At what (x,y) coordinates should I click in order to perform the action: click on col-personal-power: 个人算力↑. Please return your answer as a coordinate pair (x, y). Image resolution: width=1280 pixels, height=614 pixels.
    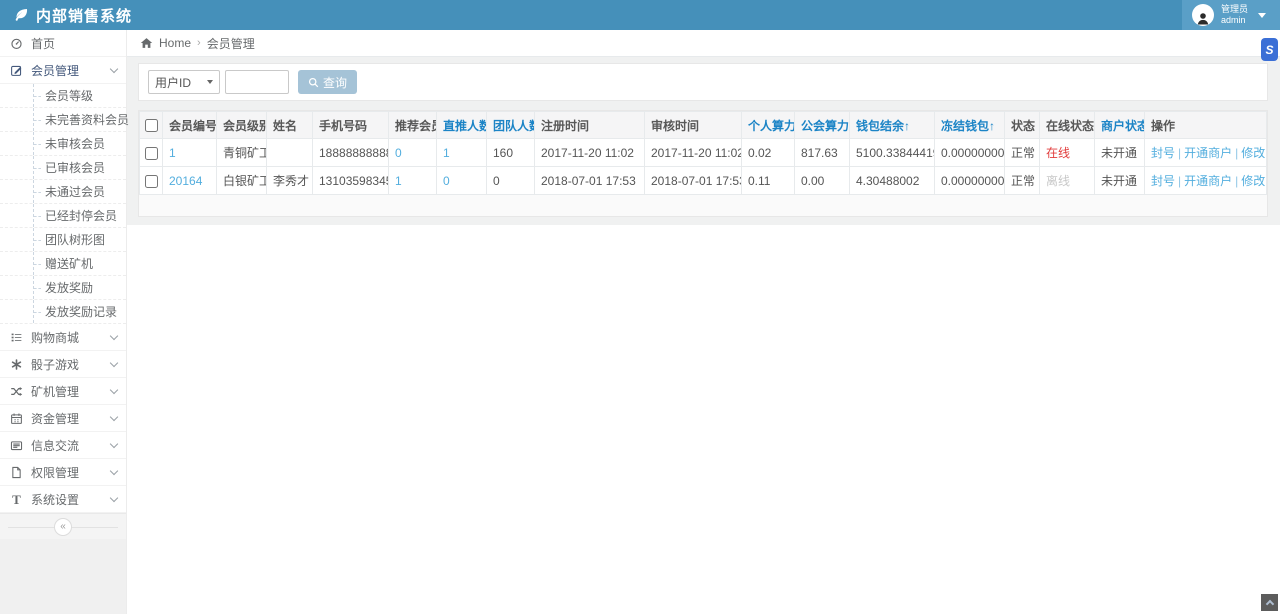
    Looking at the image, I should click on (768, 125).